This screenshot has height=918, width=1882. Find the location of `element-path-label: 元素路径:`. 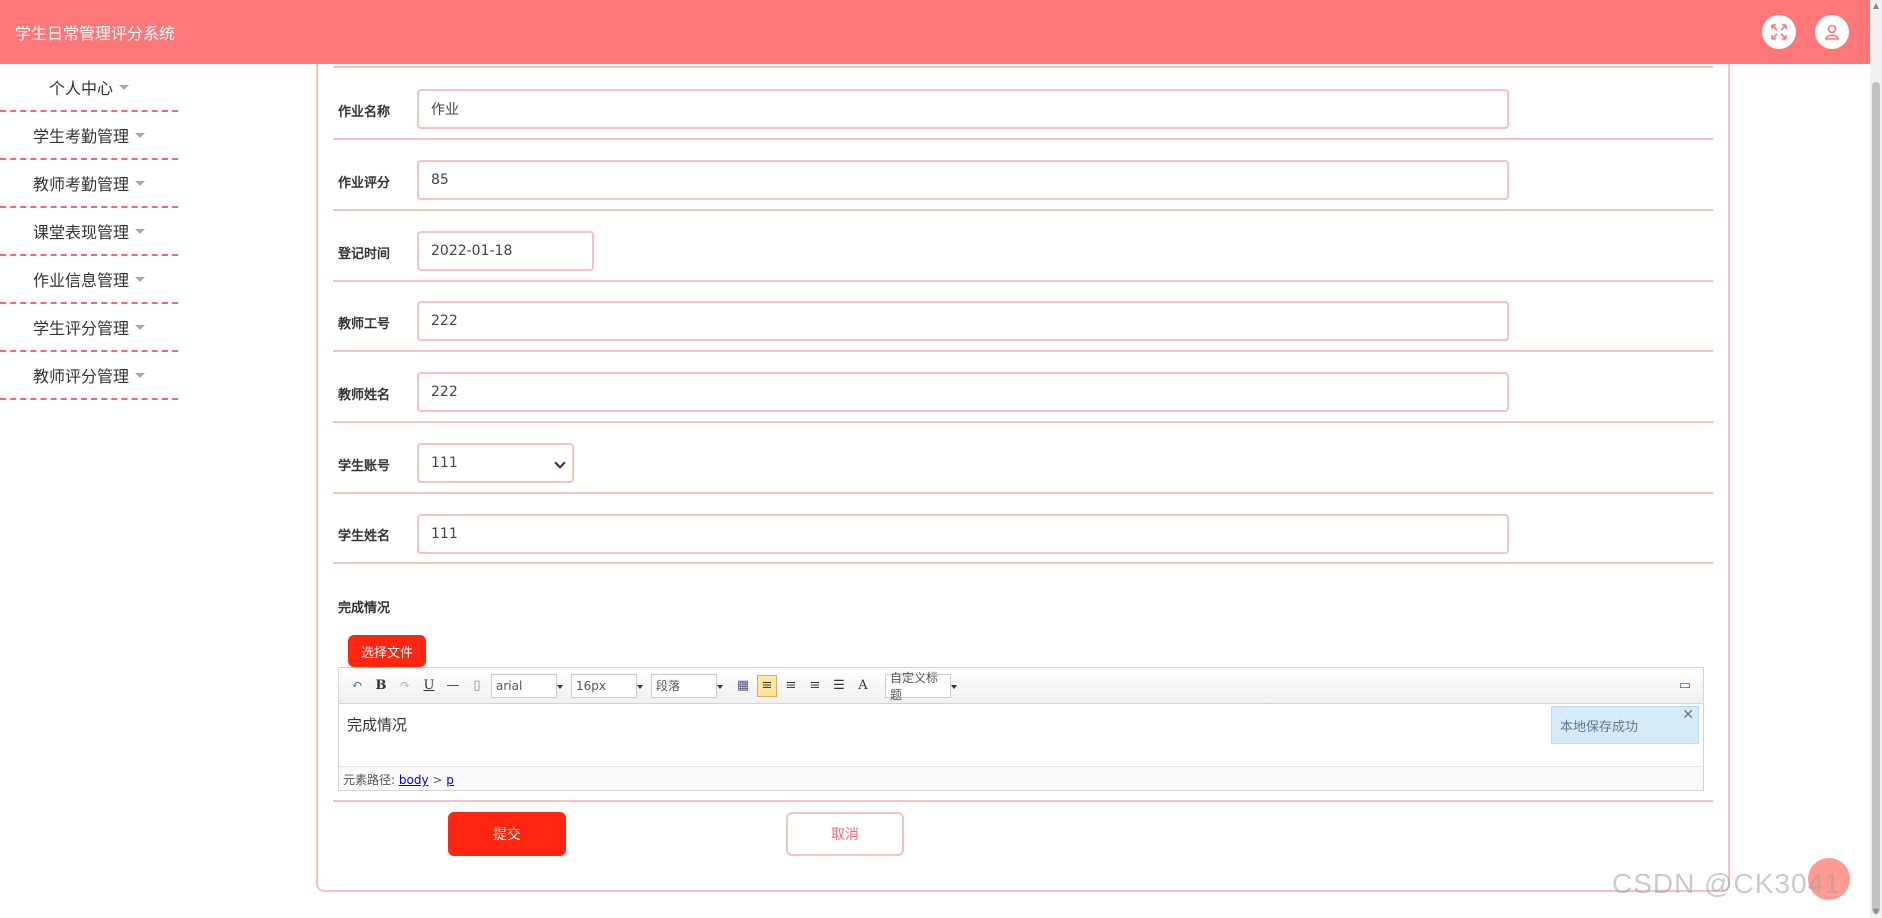

element-path-label: 元素路径: is located at coordinates (369, 780).